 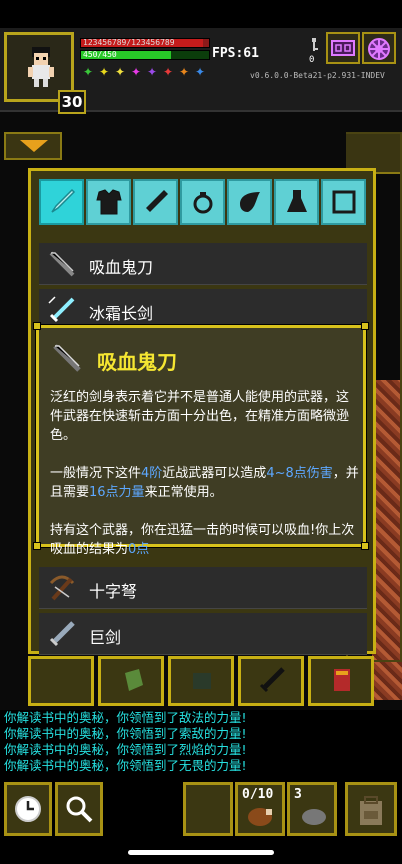 I want to click on quickslot-2: 3, so click(x=312, y=809).